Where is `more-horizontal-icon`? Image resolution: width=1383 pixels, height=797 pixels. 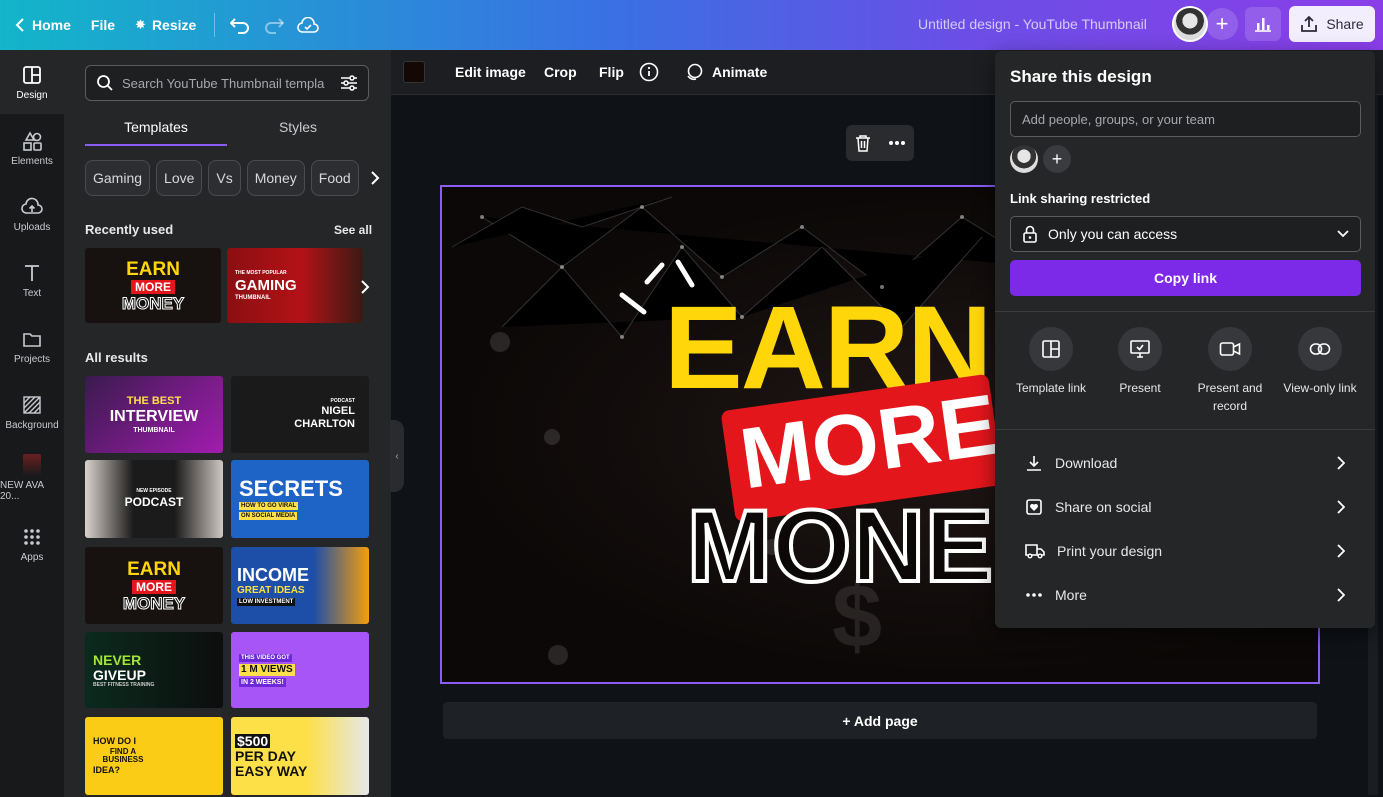
more-horizontal-icon is located at coordinates (897, 143).